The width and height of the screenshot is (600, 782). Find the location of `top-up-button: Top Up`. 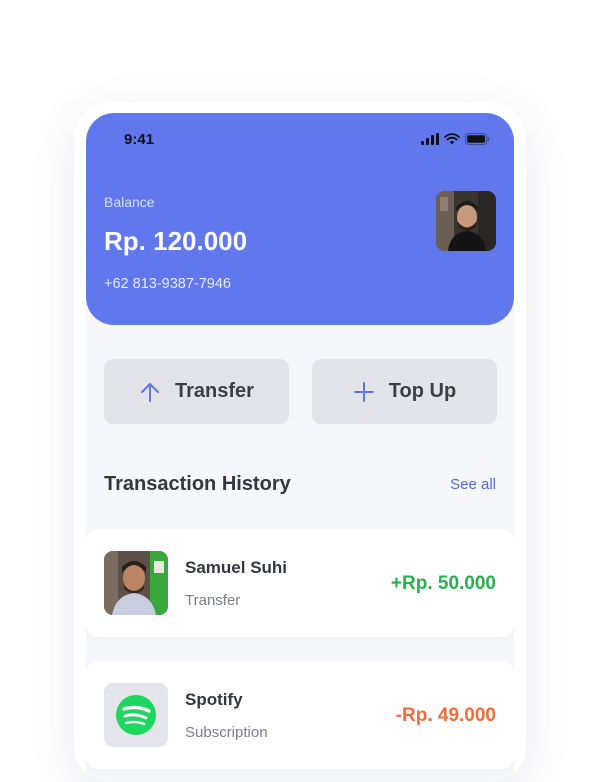

top-up-button: Top Up is located at coordinates (404, 391).